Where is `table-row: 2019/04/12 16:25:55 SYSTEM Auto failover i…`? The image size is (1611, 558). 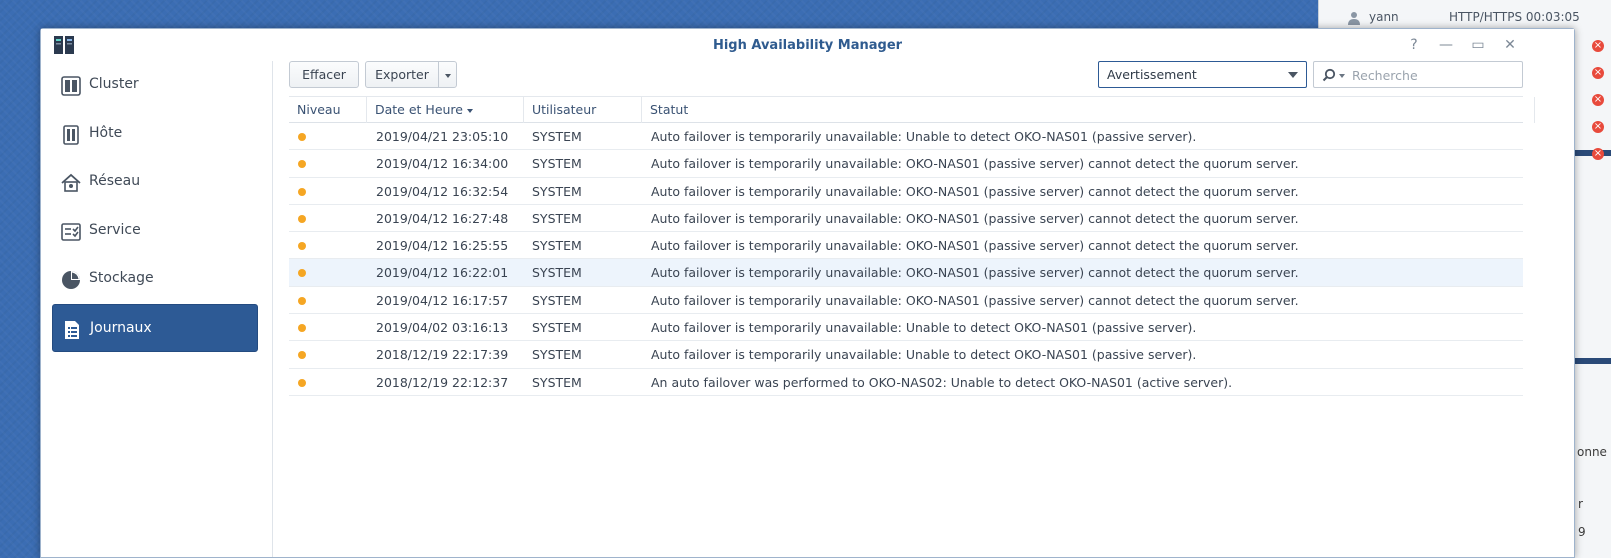 table-row: 2019/04/12 16:25:55 SYSTEM Auto failover i… is located at coordinates (906, 246).